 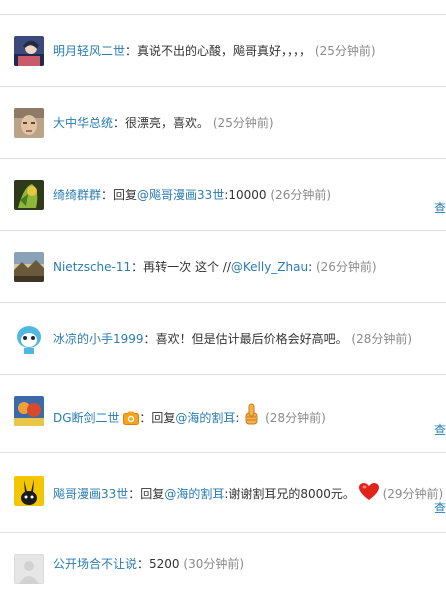 I want to click on comment-line: 绮绮群群：回复@飚哥漫画33世:10000 (26分钟前), so click(x=192, y=195).